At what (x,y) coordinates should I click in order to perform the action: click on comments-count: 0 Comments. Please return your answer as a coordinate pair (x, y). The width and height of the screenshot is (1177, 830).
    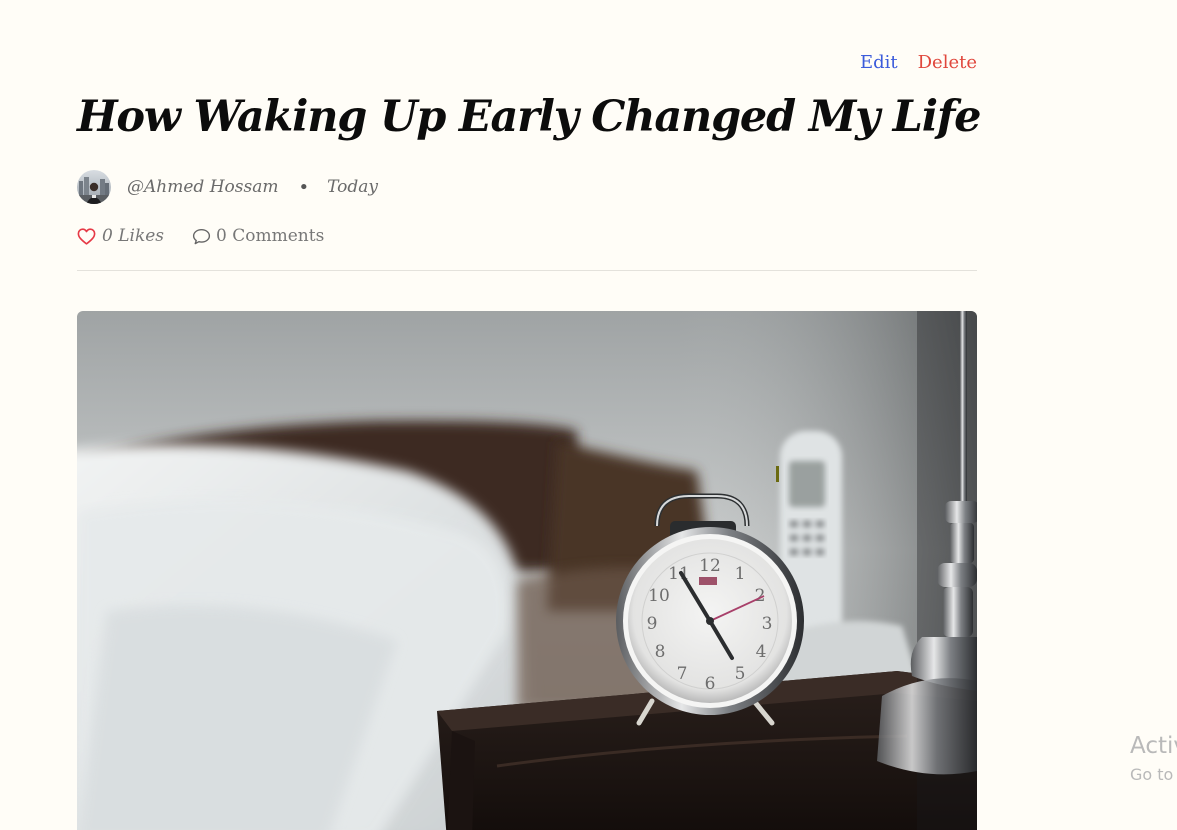
    Looking at the image, I should click on (270, 236).